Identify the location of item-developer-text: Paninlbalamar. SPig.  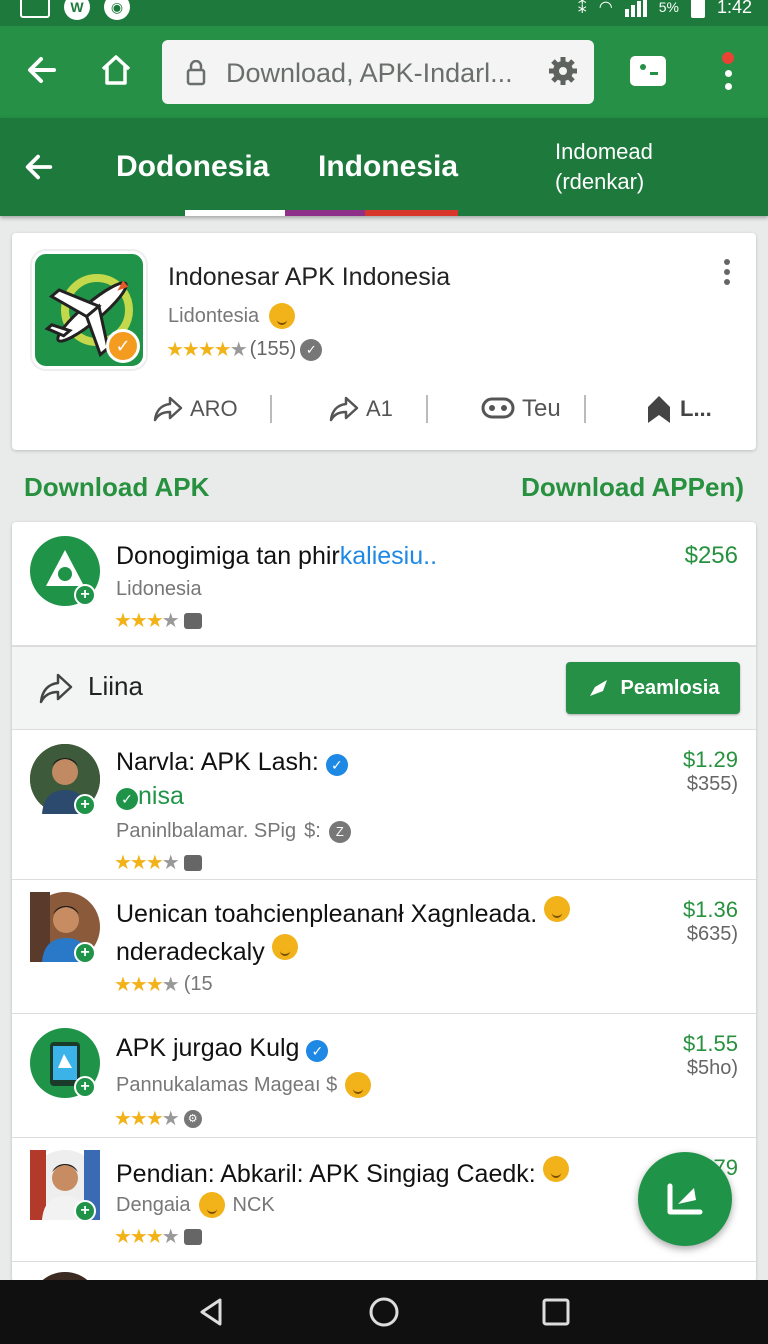
(206, 831).